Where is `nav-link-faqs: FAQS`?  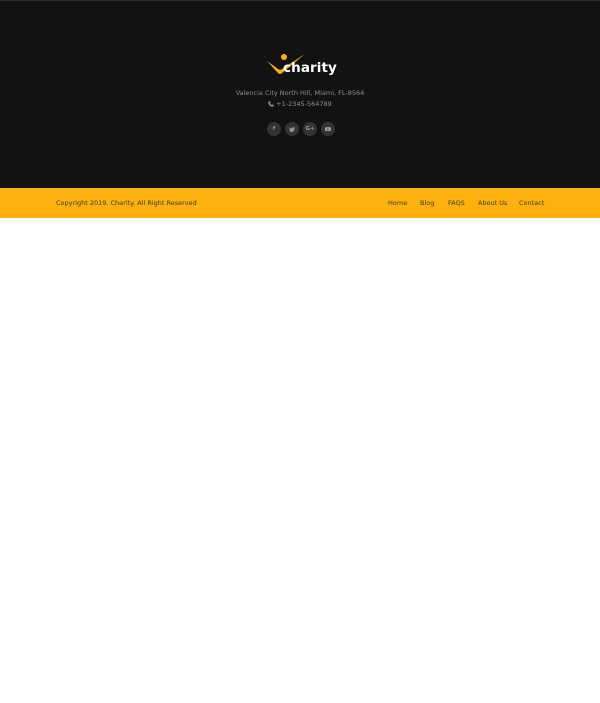
nav-link-faqs: FAQS is located at coordinates (456, 203).